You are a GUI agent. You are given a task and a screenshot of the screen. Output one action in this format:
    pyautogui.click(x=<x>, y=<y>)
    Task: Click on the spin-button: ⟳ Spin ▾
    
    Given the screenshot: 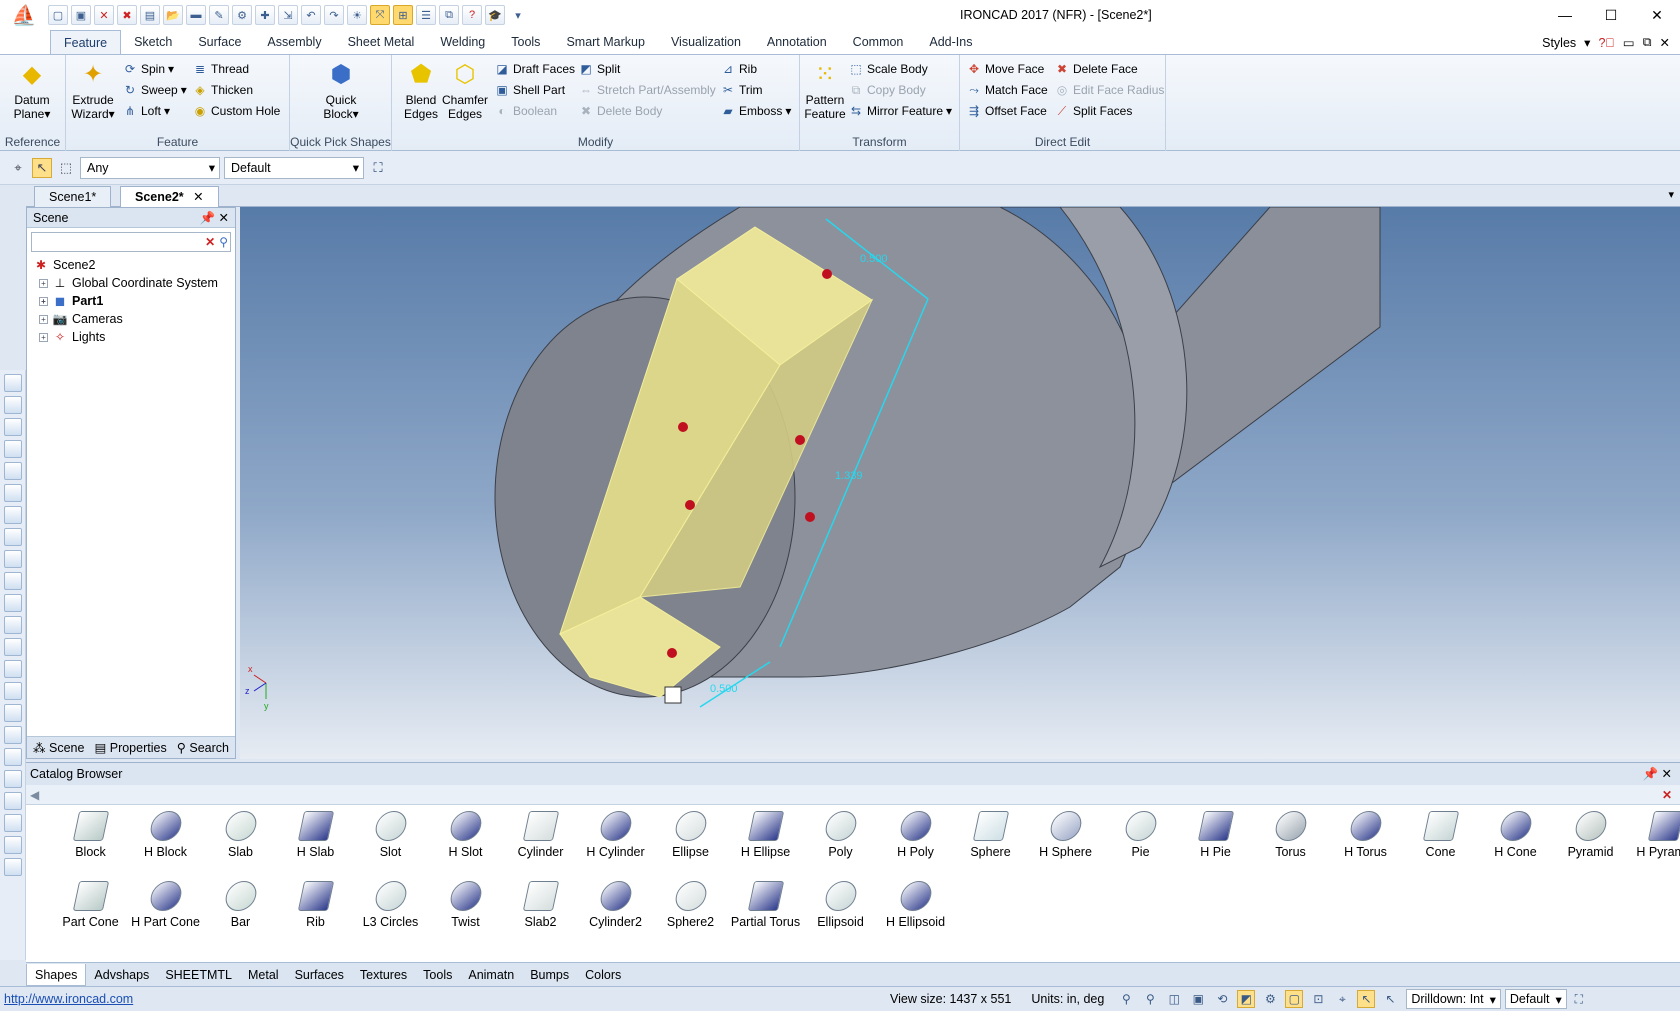 What is the action you would take?
    pyautogui.click(x=148, y=69)
    